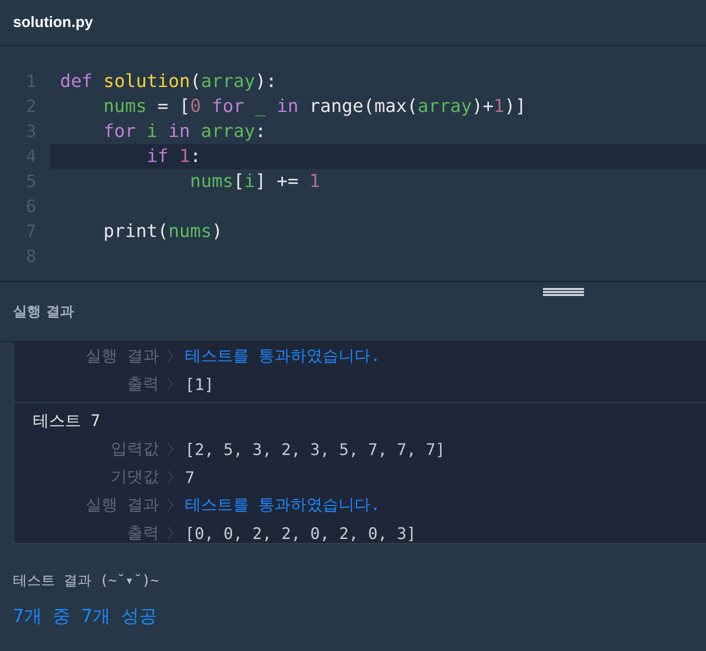  I want to click on code-line: nums = [0 for _ in range(max(array)+1)], so click(315, 107).